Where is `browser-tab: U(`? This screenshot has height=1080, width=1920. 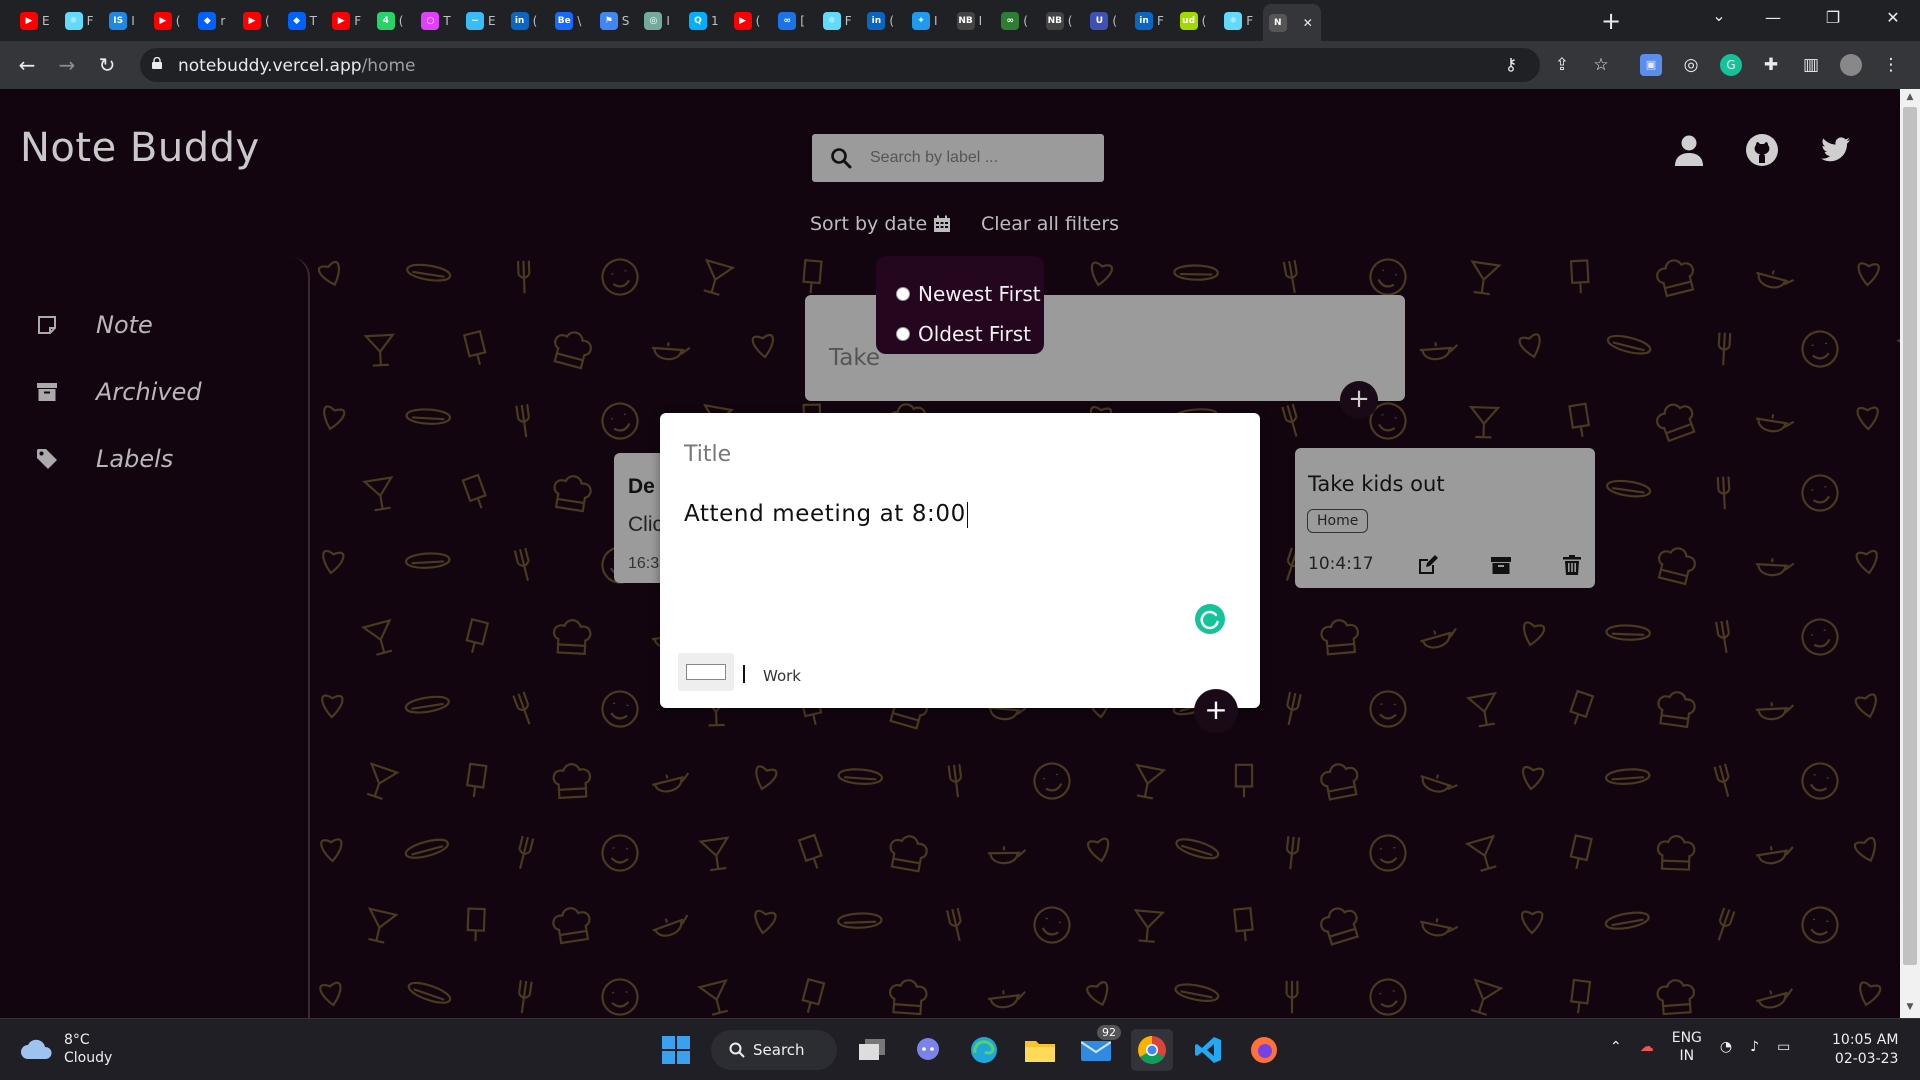 browser-tab: U( is located at coordinates (1105, 21).